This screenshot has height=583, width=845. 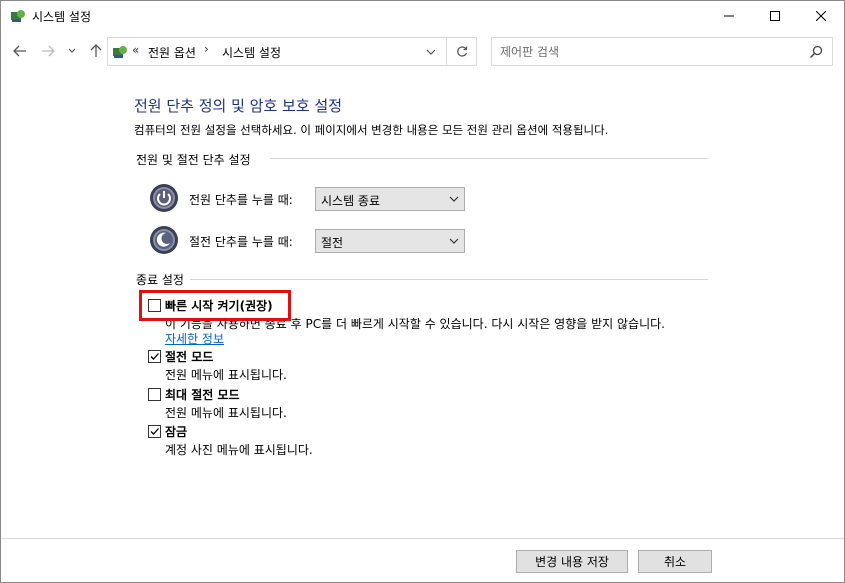 What do you see at coordinates (160, 280) in the screenshot?
I see `shutdown-group-title: 종료 설정` at bounding box center [160, 280].